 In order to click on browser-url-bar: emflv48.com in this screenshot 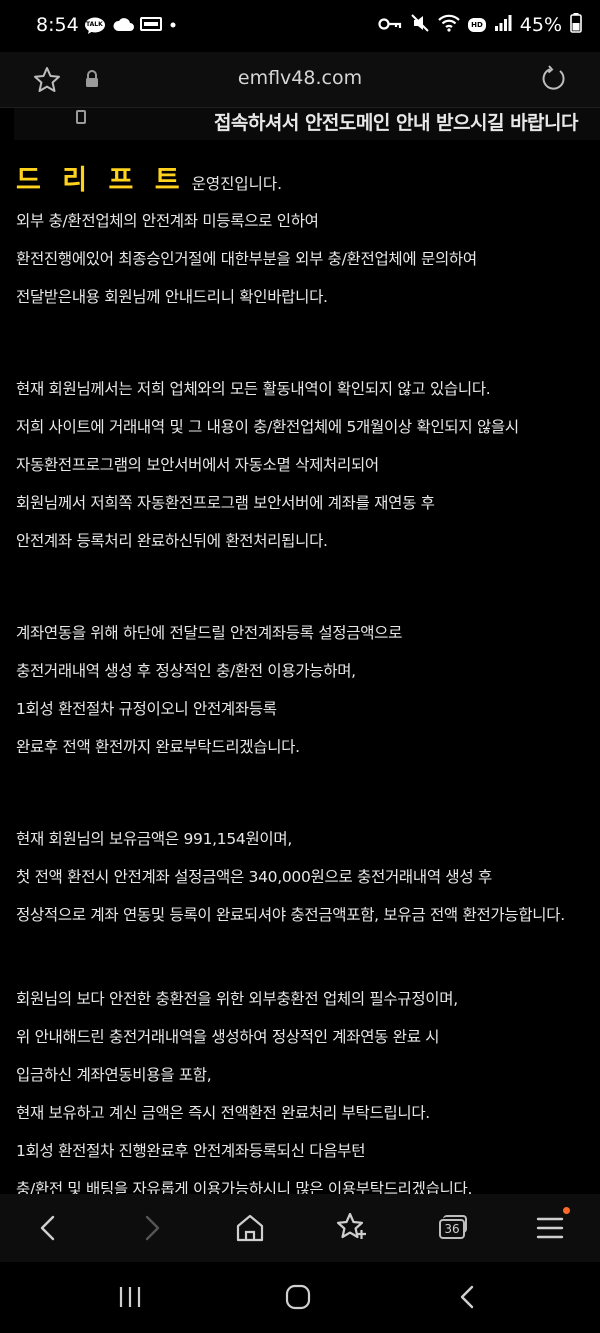, I will do `click(300, 80)`.